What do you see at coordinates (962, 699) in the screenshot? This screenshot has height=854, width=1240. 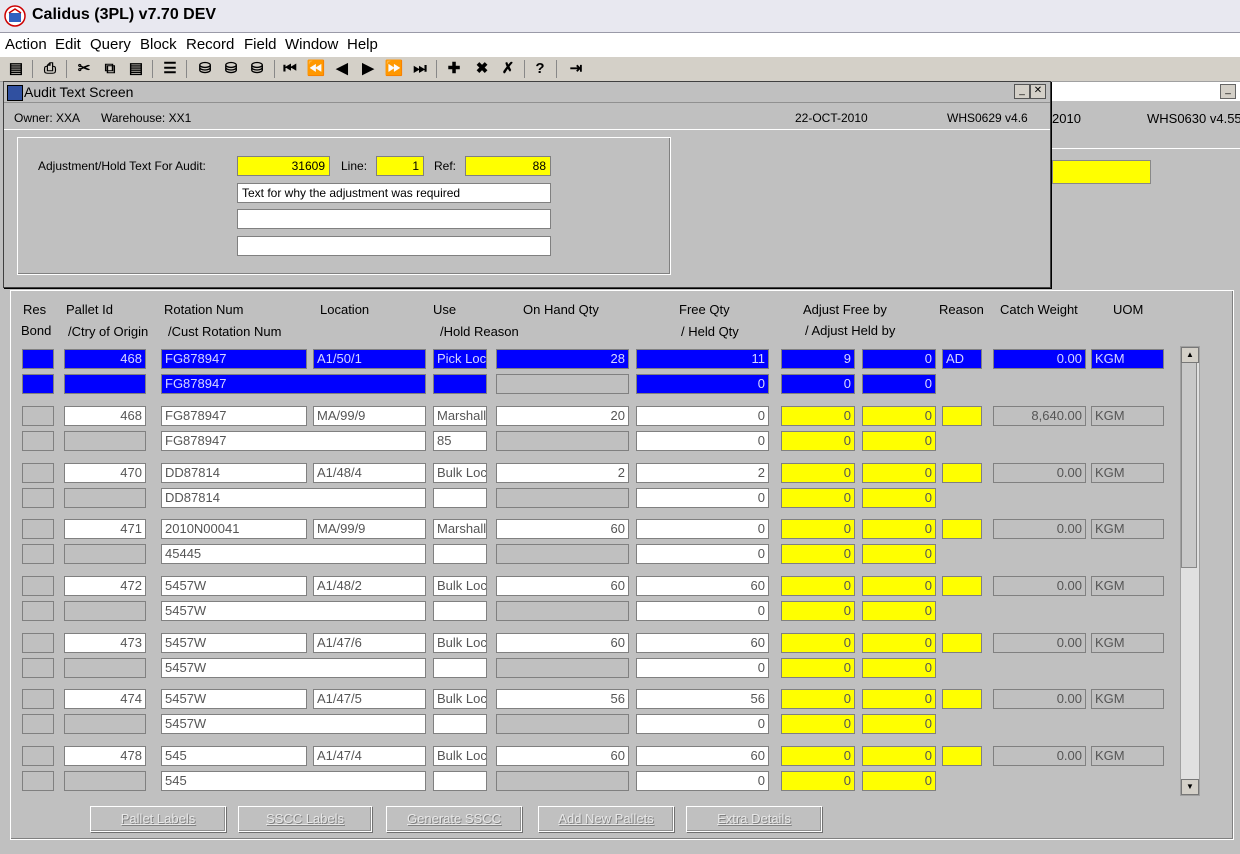 I see `row-7-reason-field` at bounding box center [962, 699].